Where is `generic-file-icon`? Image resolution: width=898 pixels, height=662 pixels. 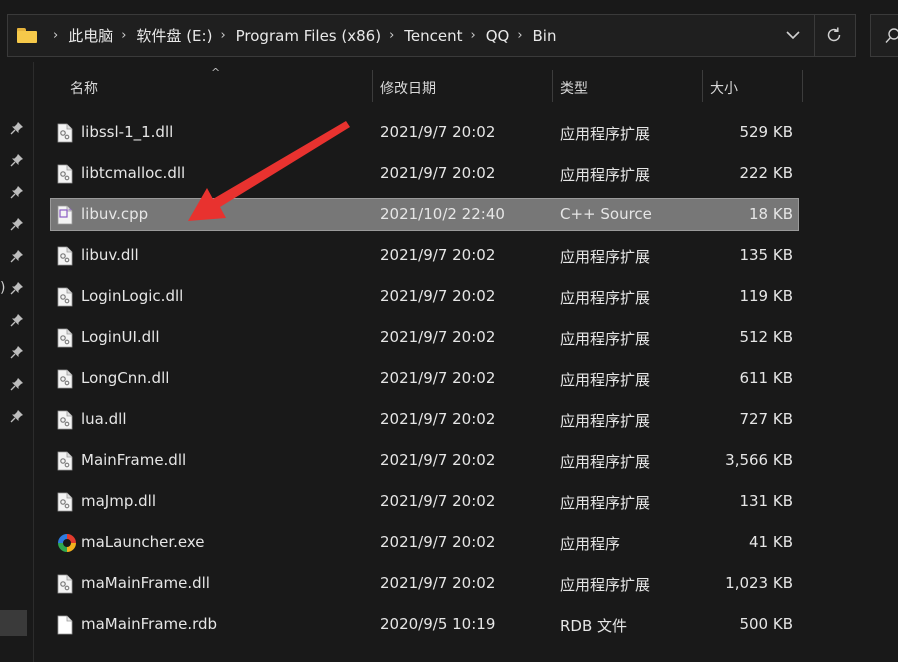 generic-file-icon is located at coordinates (65, 625).